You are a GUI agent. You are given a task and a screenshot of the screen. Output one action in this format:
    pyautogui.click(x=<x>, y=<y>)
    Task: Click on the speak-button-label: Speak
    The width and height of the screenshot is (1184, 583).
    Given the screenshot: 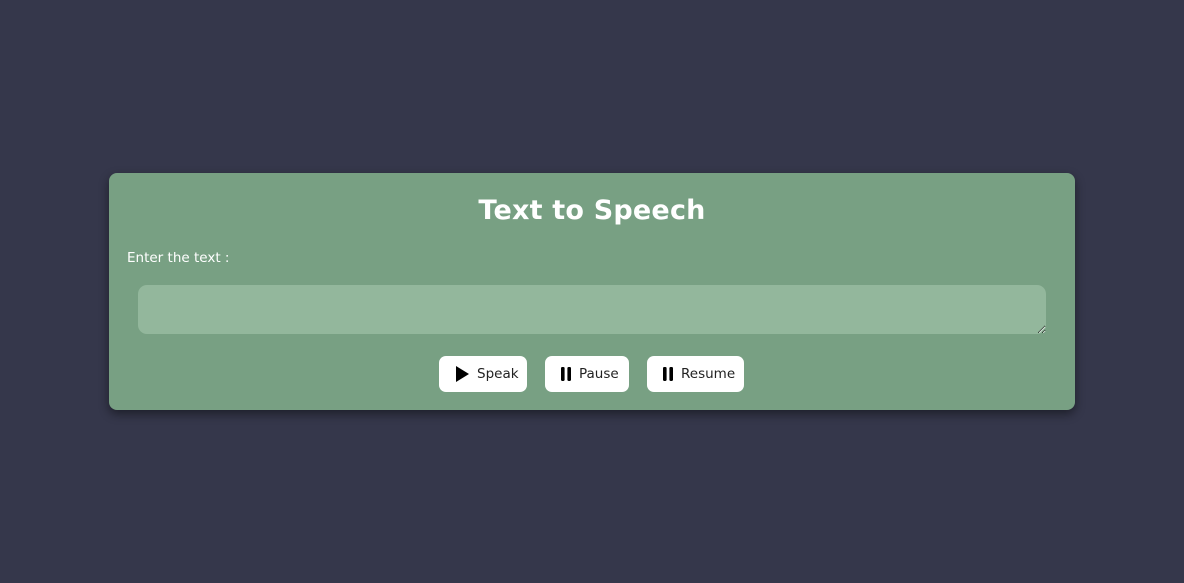 What is the action you would take?
    pyautogui.click(x=498, y=374)
    